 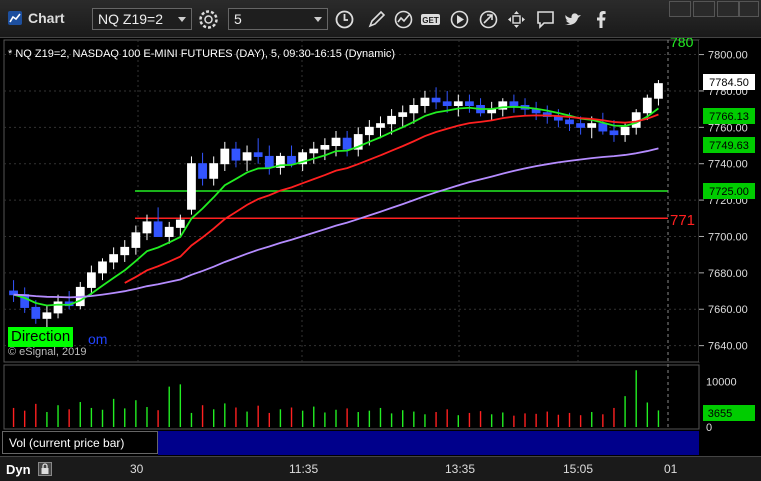 What do you see at coordinates (749, 9) in the screenshot?
I see `window-close-button` at bounding box center [749, 9].